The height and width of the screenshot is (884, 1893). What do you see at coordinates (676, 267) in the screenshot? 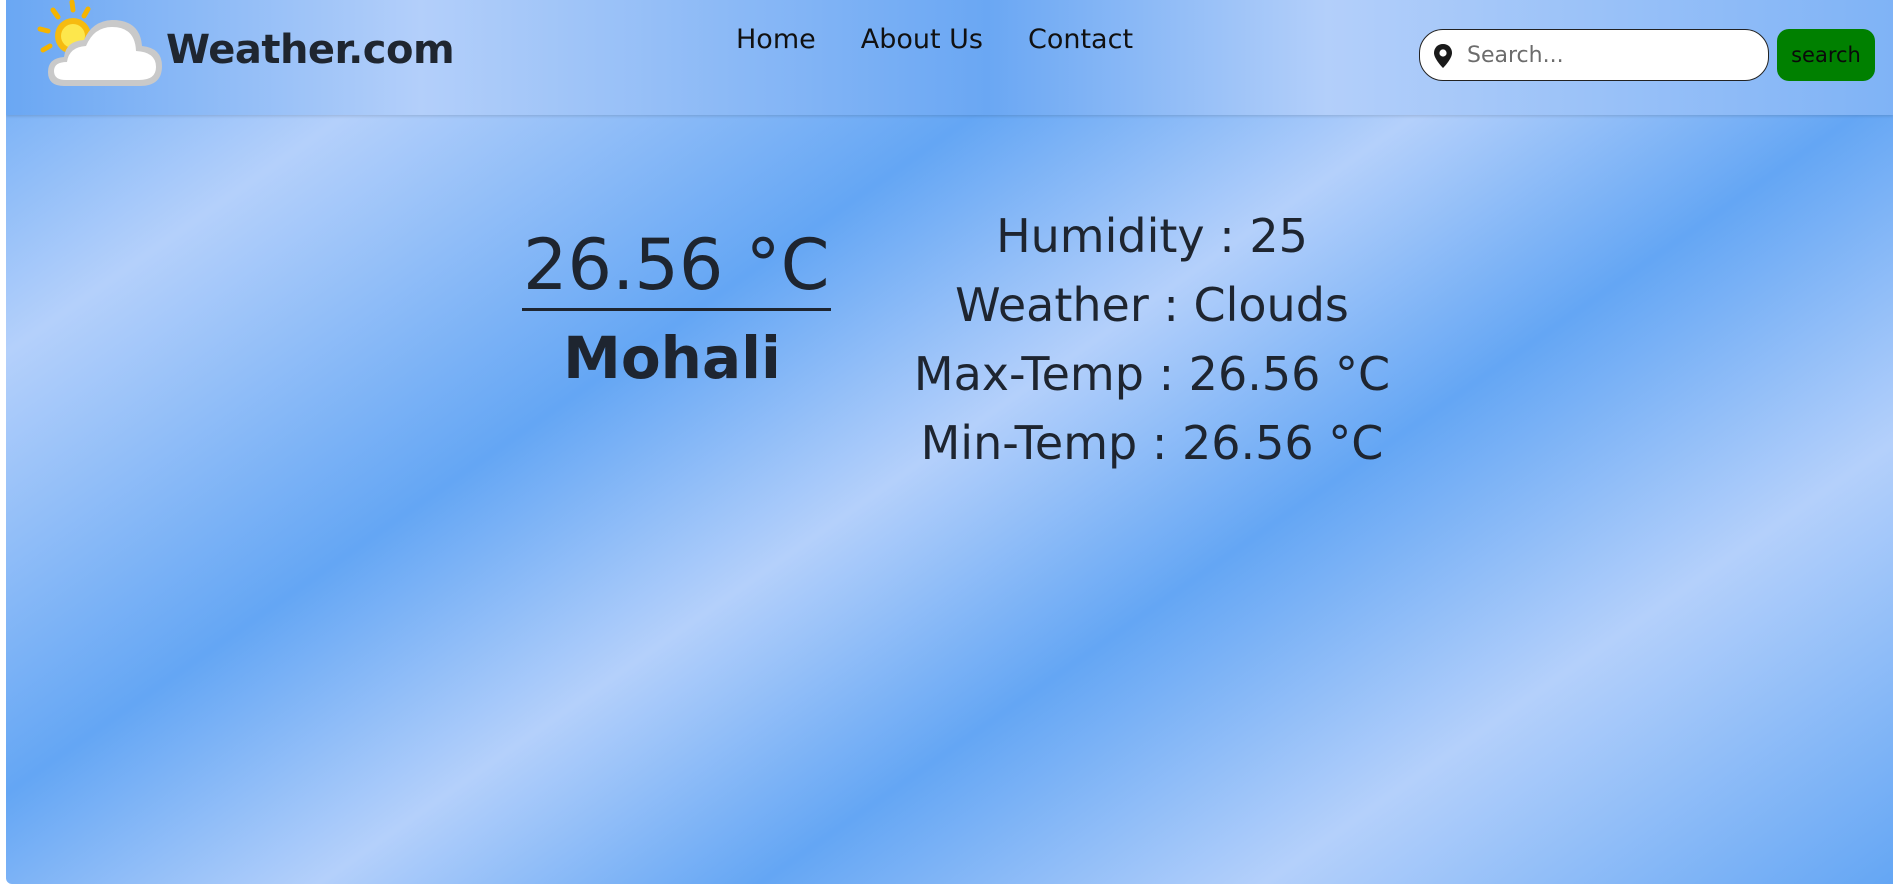
I see `current-temperature: 26.56 °C` at bounding box center [676, 267].